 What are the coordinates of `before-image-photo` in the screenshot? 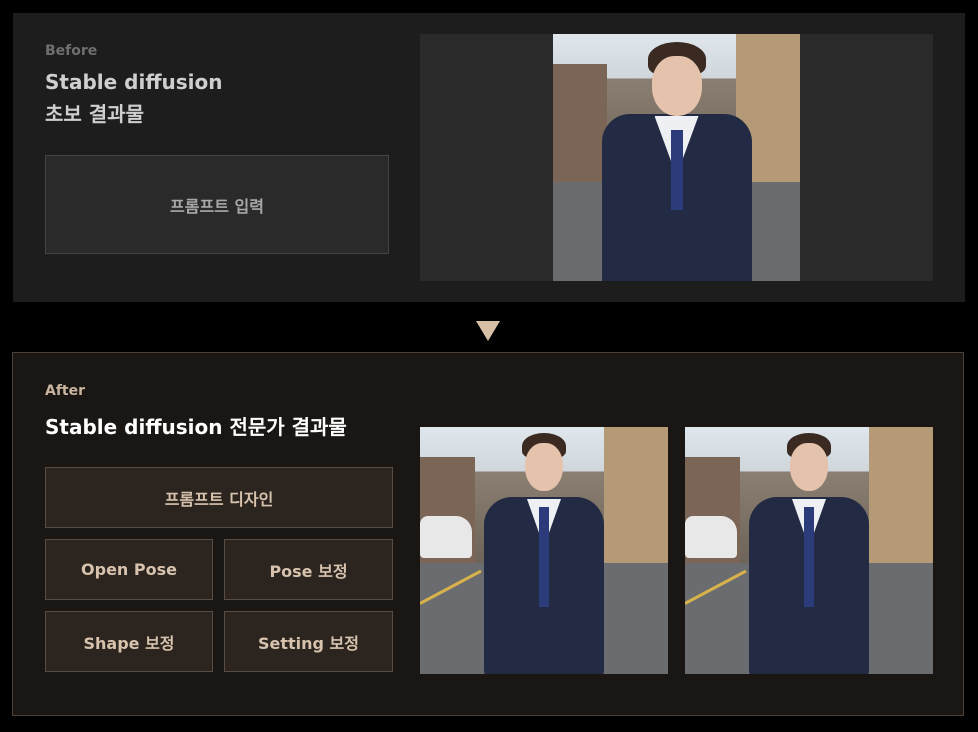 It's located at (676, 157).